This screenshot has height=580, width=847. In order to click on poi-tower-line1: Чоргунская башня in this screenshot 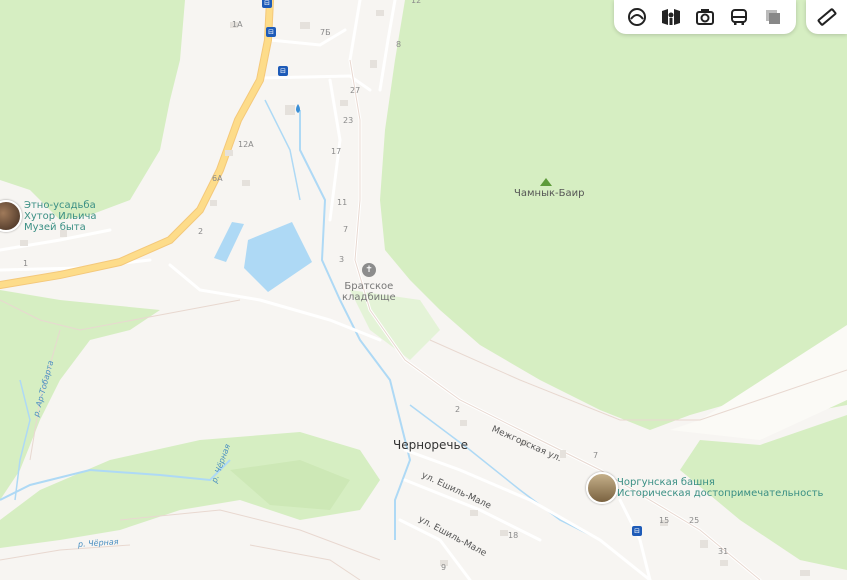, I will do `click(666, 482)`.